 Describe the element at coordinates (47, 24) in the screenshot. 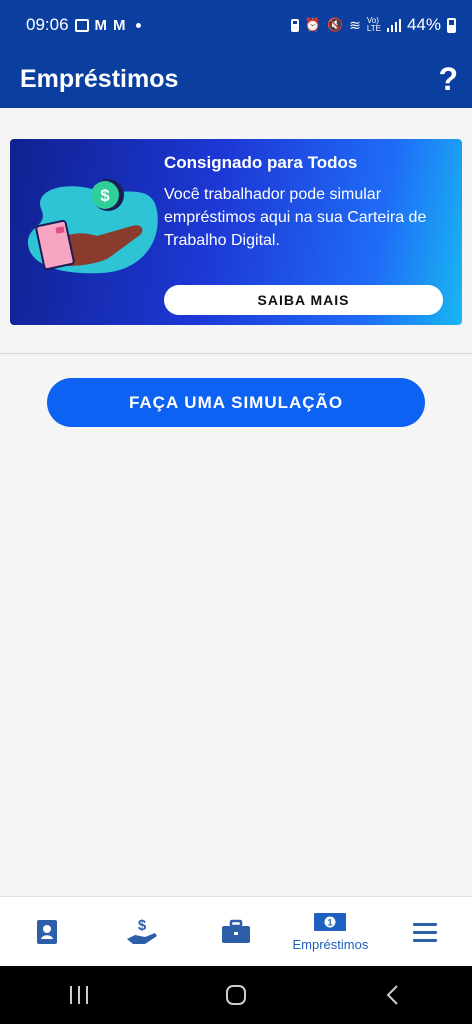

I see `status-time: 09:06` at that location.